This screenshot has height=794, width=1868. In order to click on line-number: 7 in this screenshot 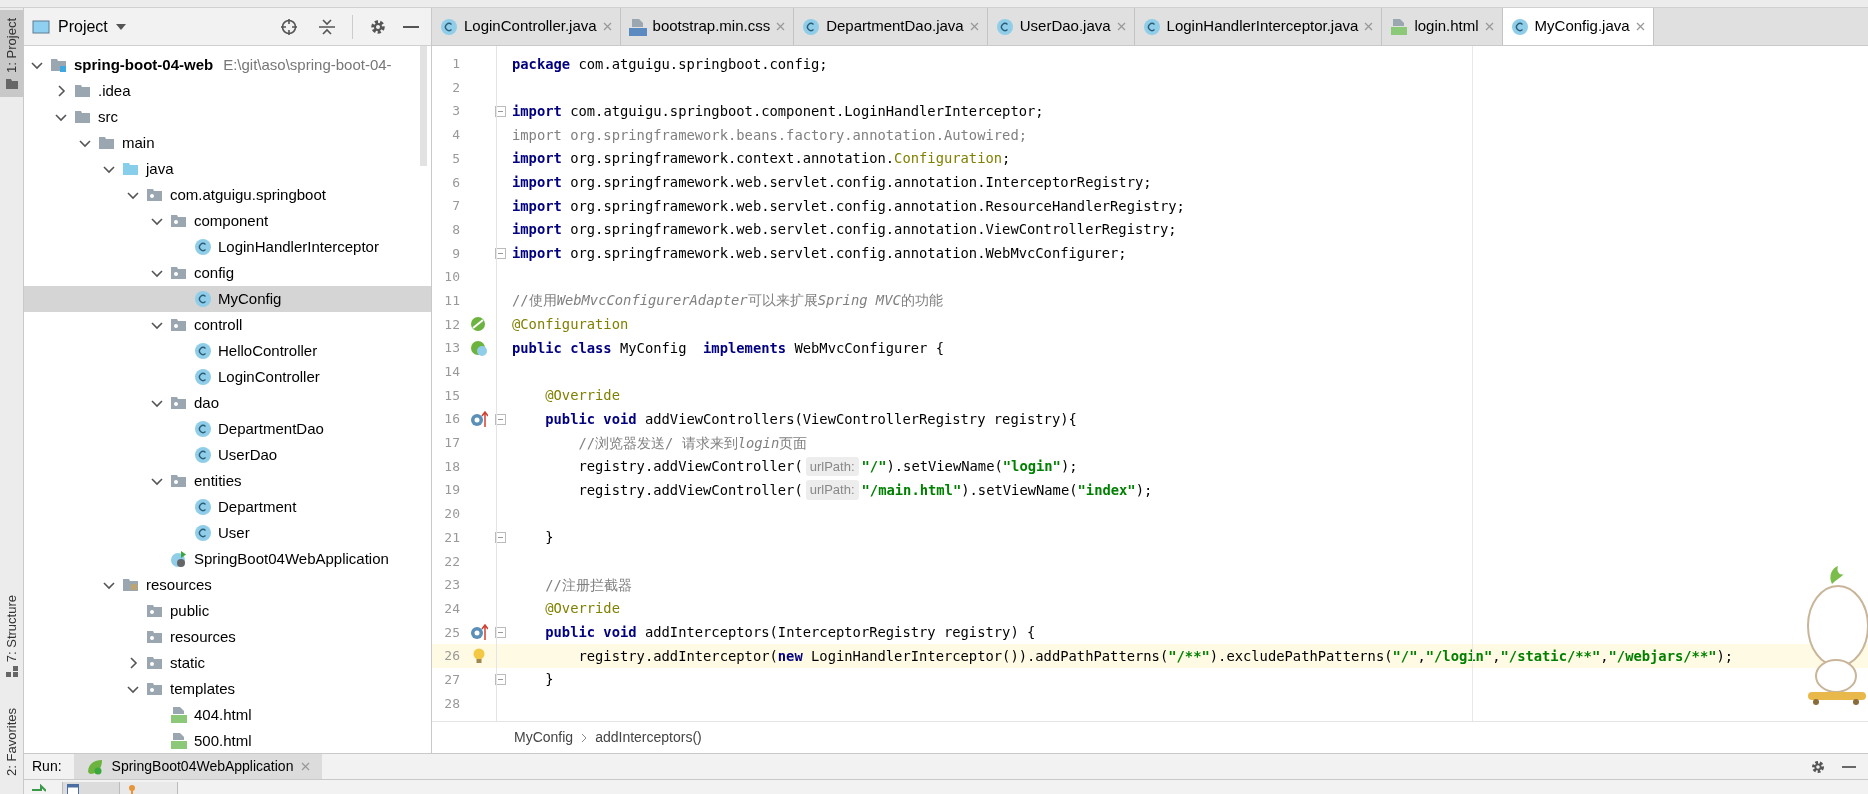, I will do `click(455, 206)`.